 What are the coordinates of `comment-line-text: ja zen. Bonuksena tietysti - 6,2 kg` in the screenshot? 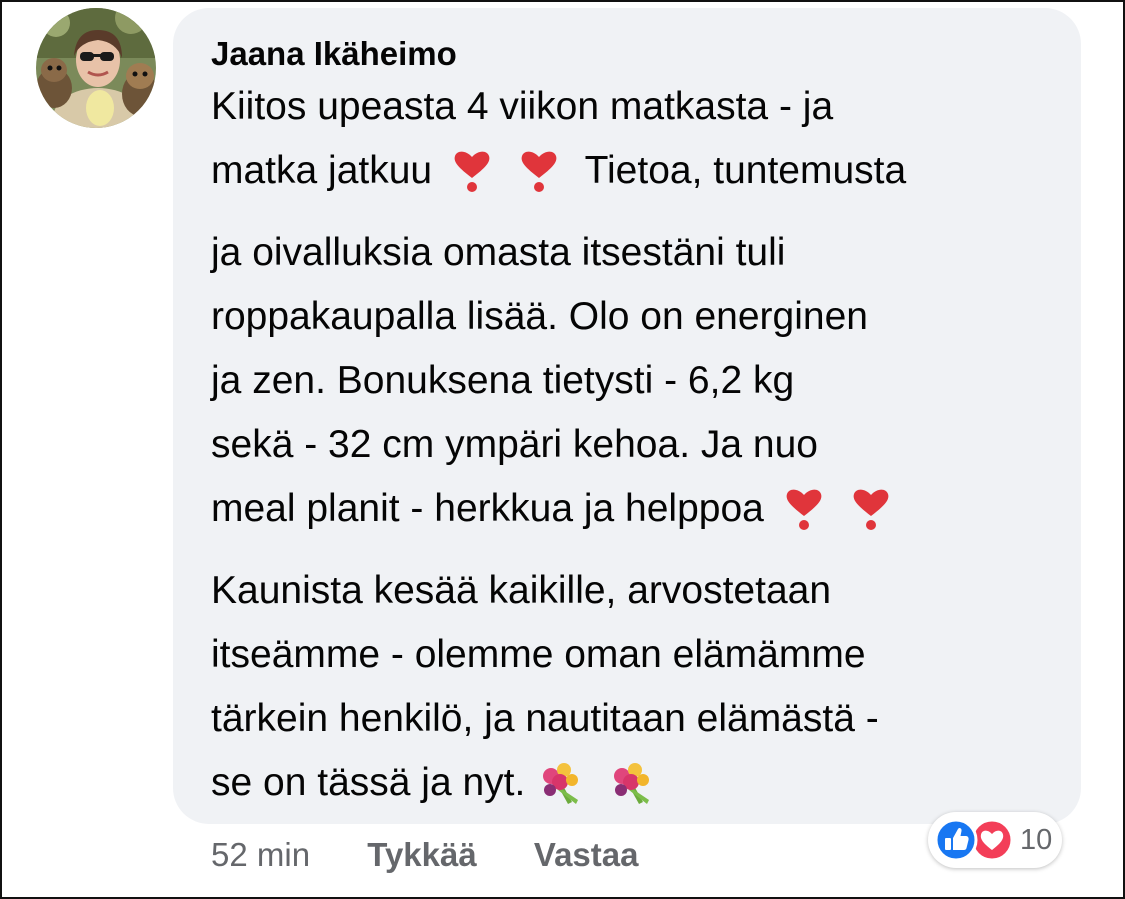 It's located at (503, 380).